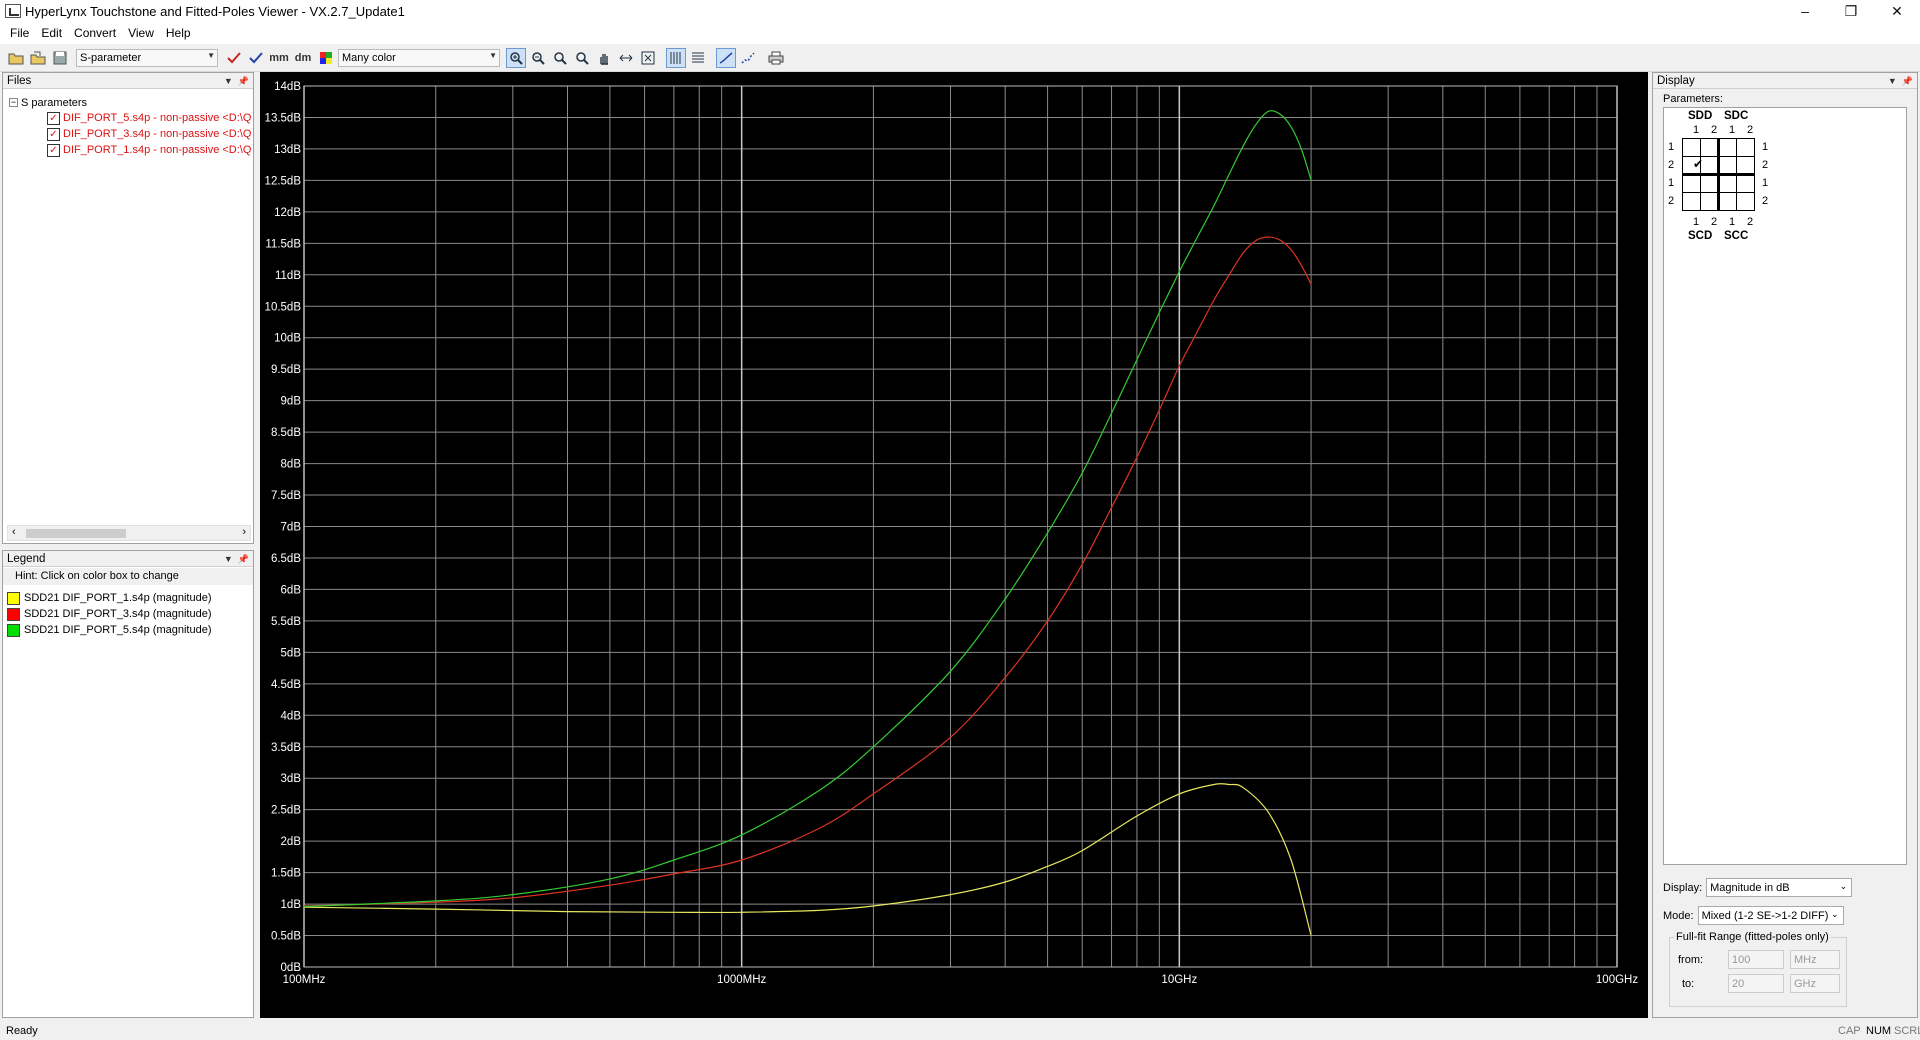 The width and height of the screenshot is (1920, 1040). Describe the element at coordinates (326, 58) in the screenshot. I see `color-palette-icon` at that location.